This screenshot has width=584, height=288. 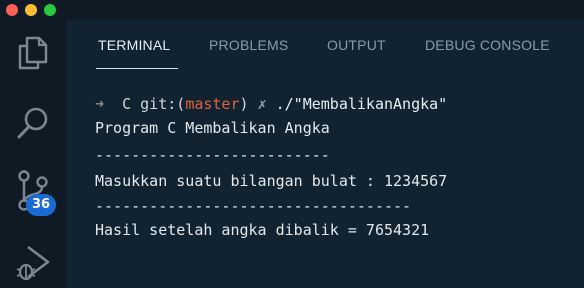 I want to click on tab-debug-console: DEBUG CONSOLE, so click(x=487, y=45).